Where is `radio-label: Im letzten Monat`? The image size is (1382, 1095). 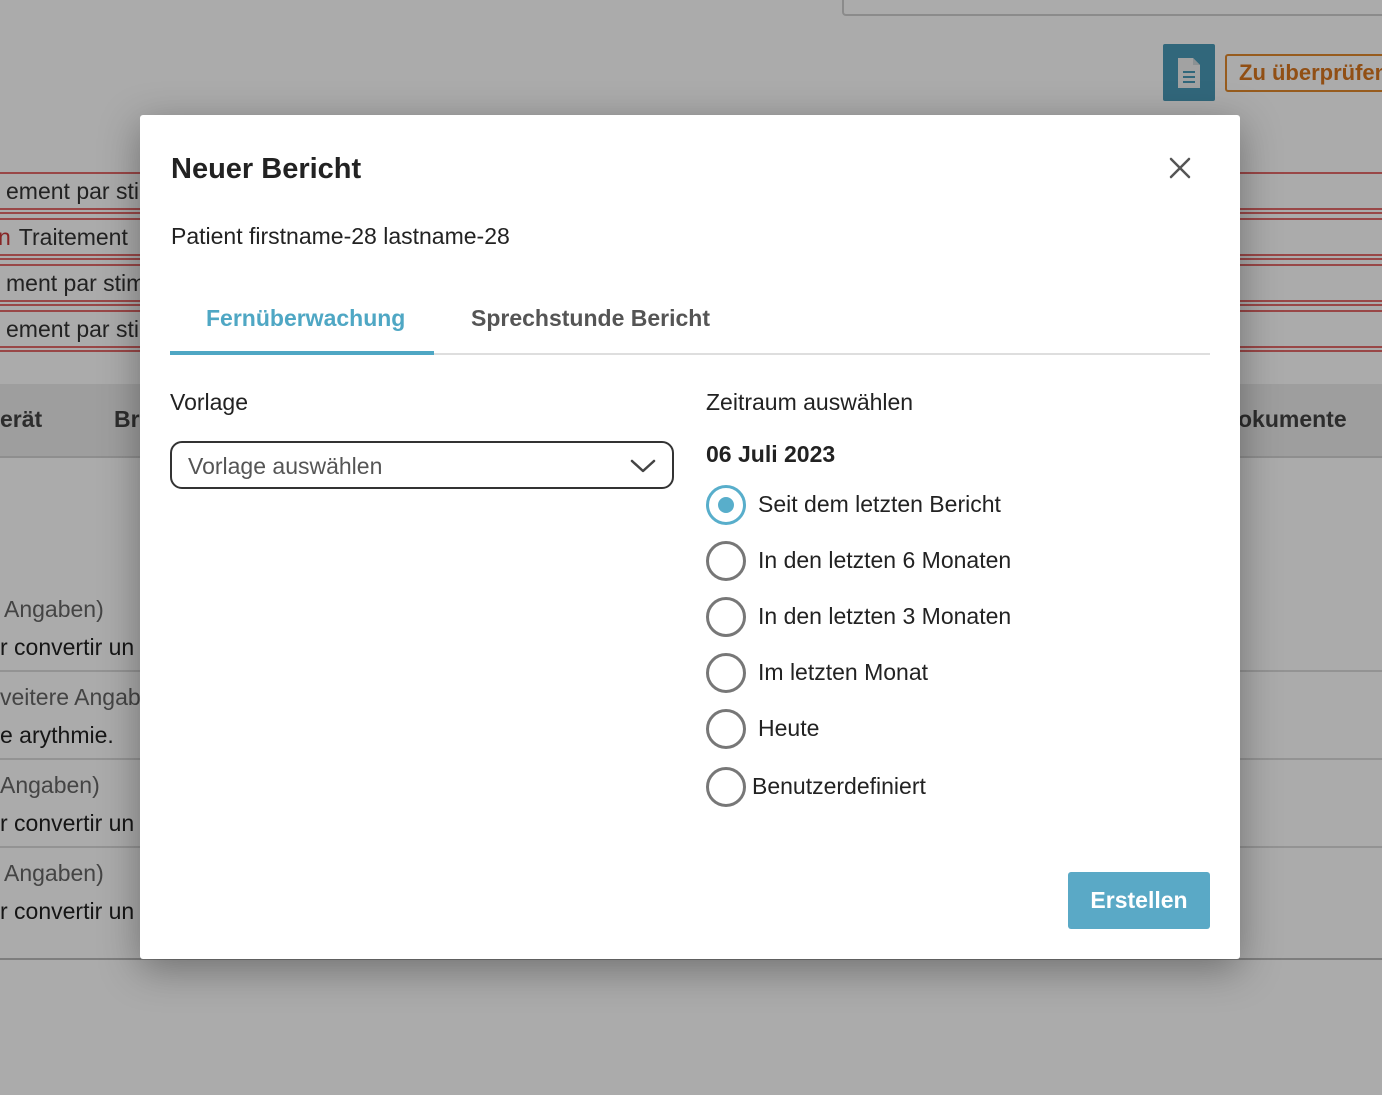 radio-label: Im letzten Monat is located at coordinates (843, 672).